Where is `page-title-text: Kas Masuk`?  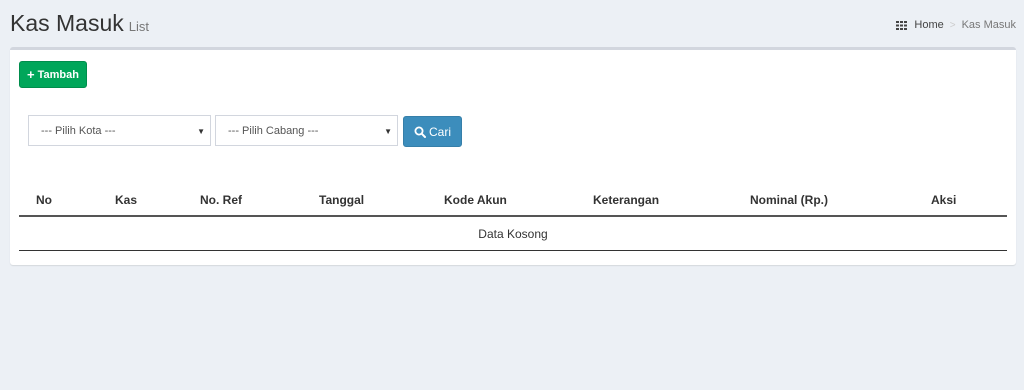 page-title-text: Kas Masuk is located at coordinates (67, 23).